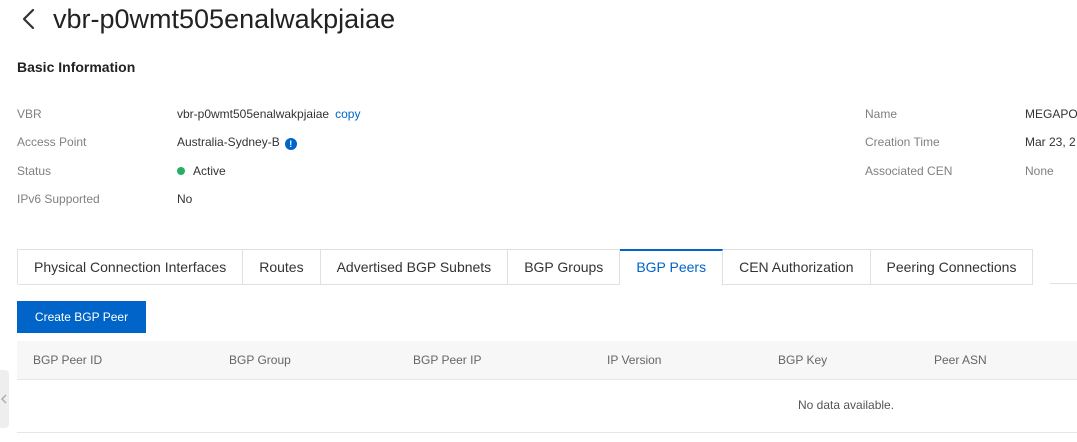 The width and height of the screenshot is (1077, 442). Describe the element at coordinates (1063, 283) in the screenshot. I see `tab-bar-baseline` at that location.